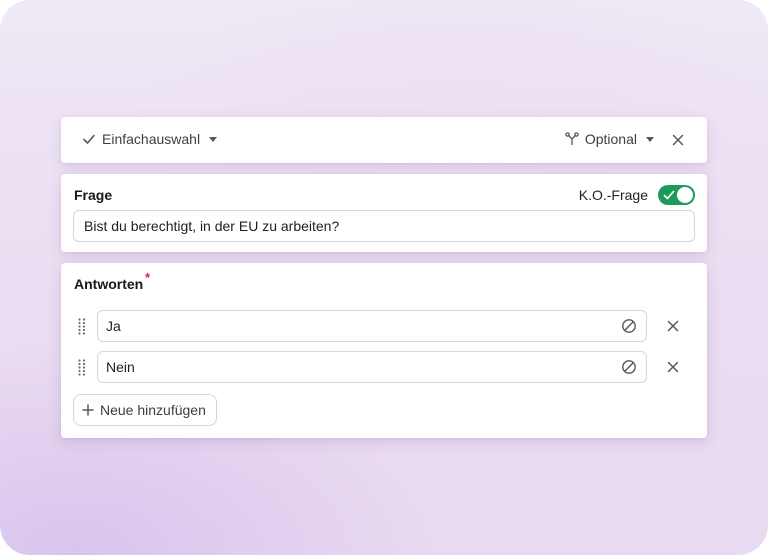 This screenshot has height=555, width=768. Describe the element at coordinates (572, 139) in the screenshot. I see `branch-icon` at that location.